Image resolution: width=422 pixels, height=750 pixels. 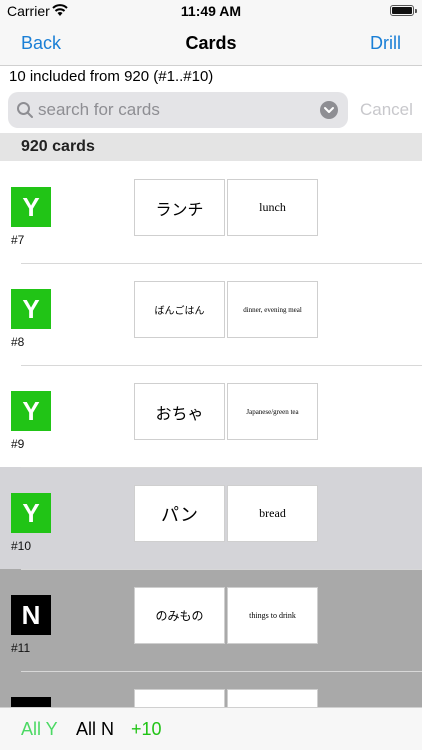 I want to click on card-front-text: のみもの, so click(x=179, y=616).